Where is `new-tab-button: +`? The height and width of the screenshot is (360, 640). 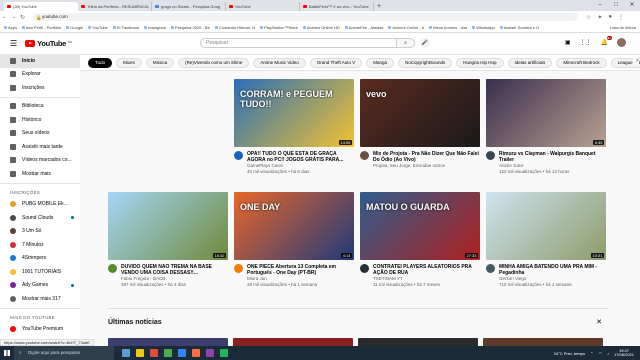
new-tab-button: + is located at coordinates (379, 6).